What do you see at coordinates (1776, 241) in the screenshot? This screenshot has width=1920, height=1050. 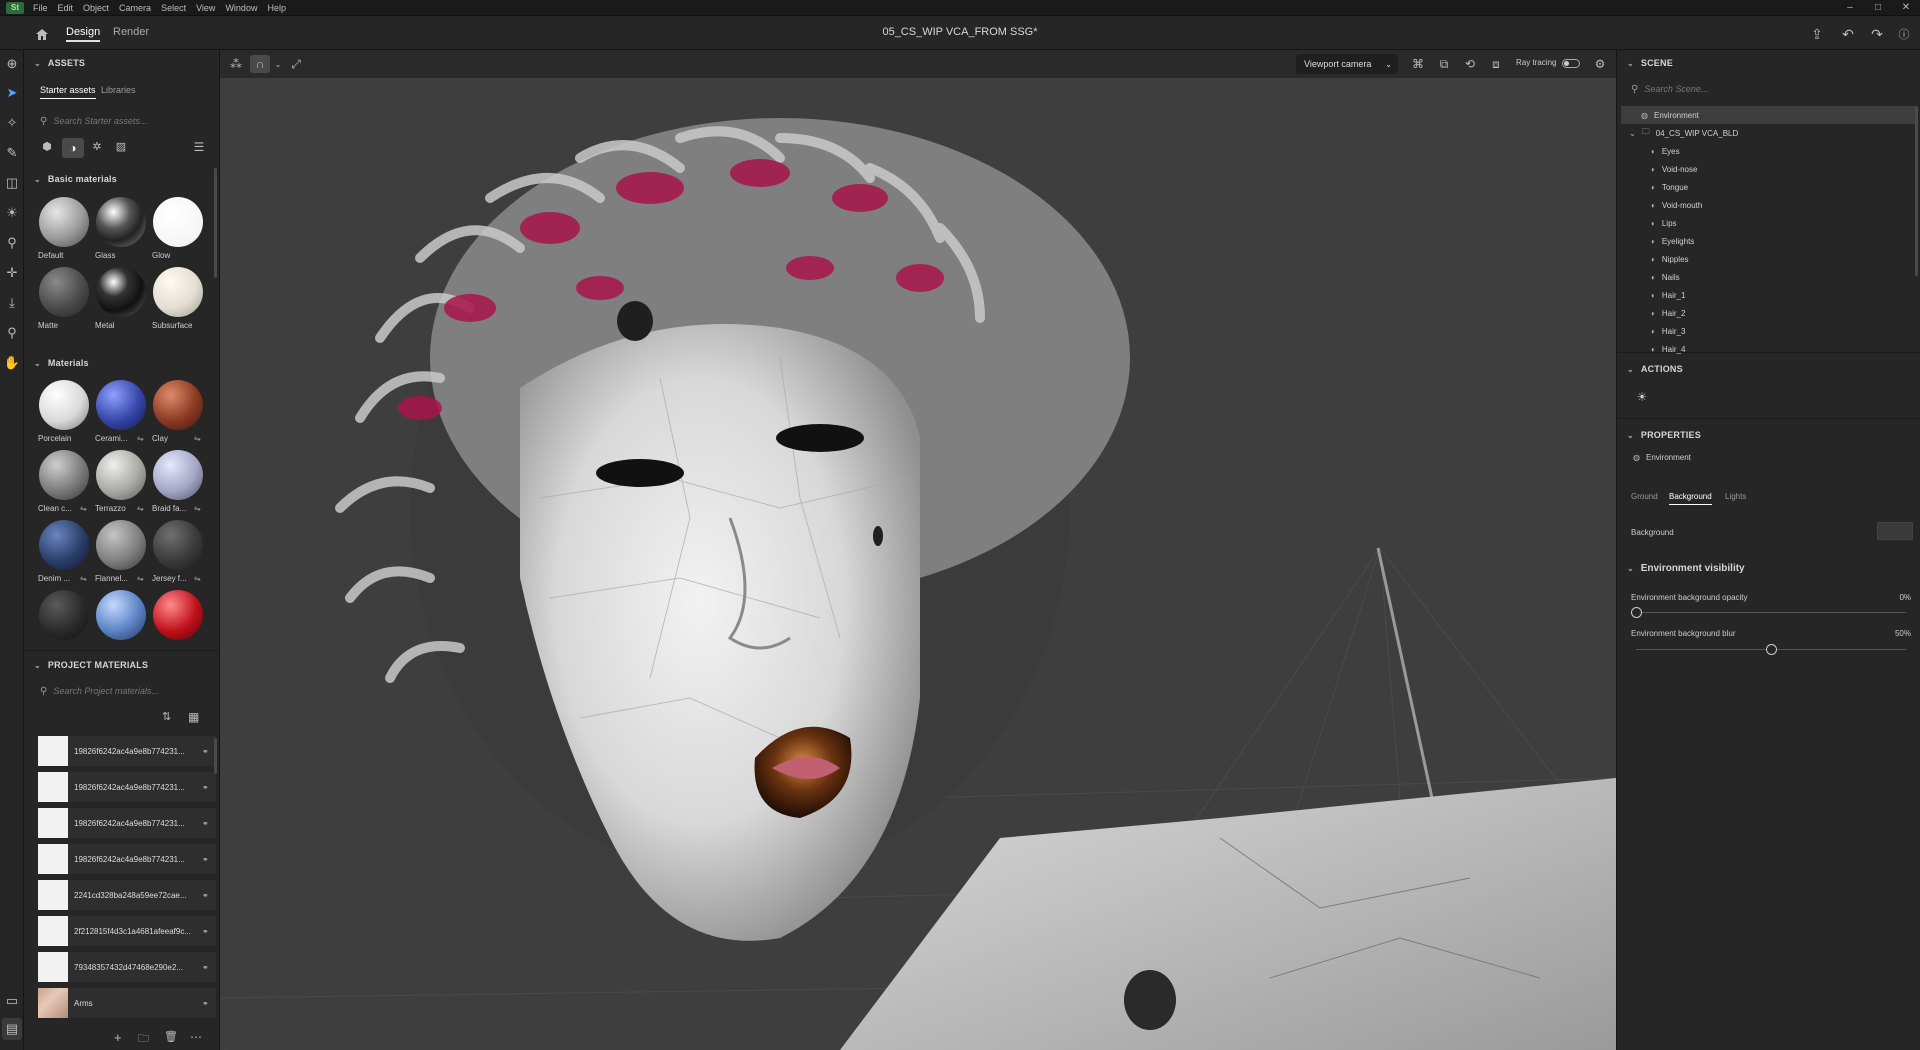 I see `tree-item-object: ◐ Eyelights` at bounding box center [1776, 241].